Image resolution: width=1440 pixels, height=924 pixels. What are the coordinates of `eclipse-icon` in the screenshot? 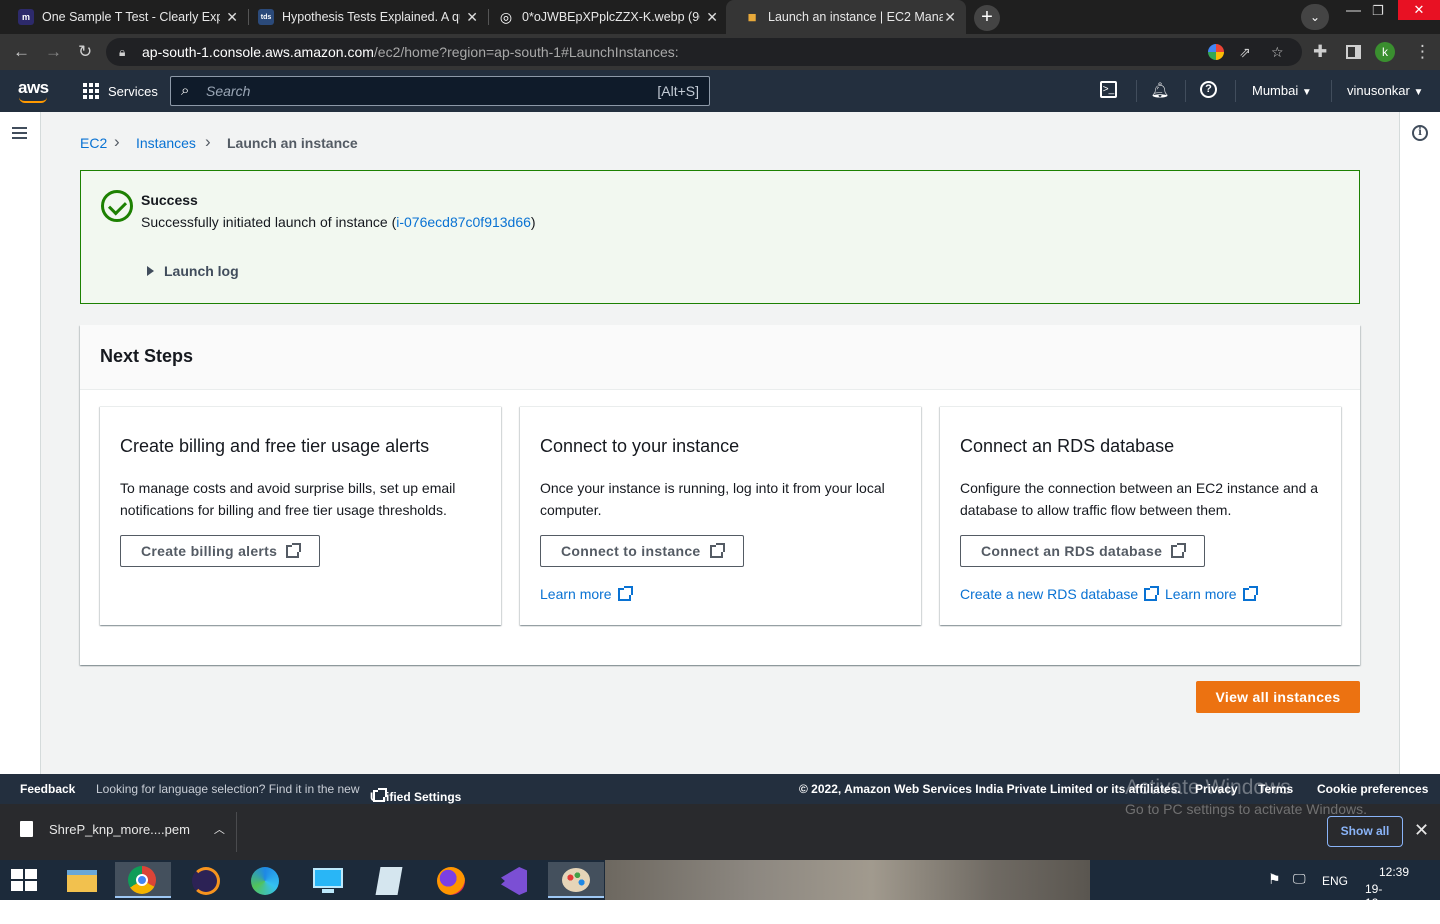 It's located at (206, 880).